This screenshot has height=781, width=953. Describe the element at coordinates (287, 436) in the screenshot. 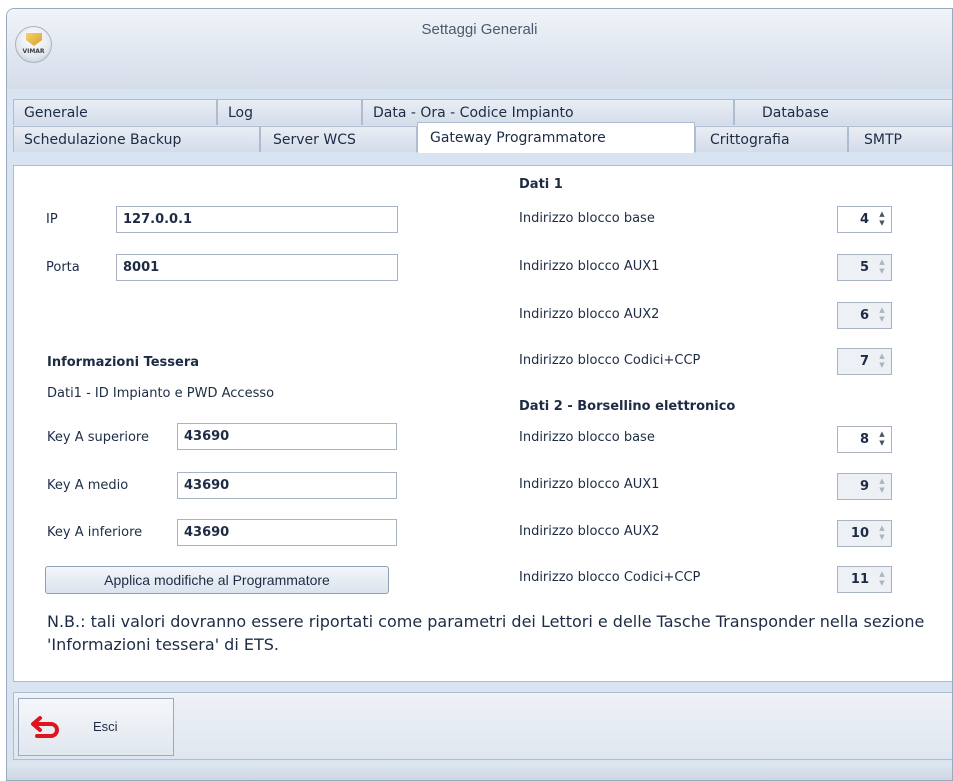

I see `key-a-superiore-input: 43690` at that location.